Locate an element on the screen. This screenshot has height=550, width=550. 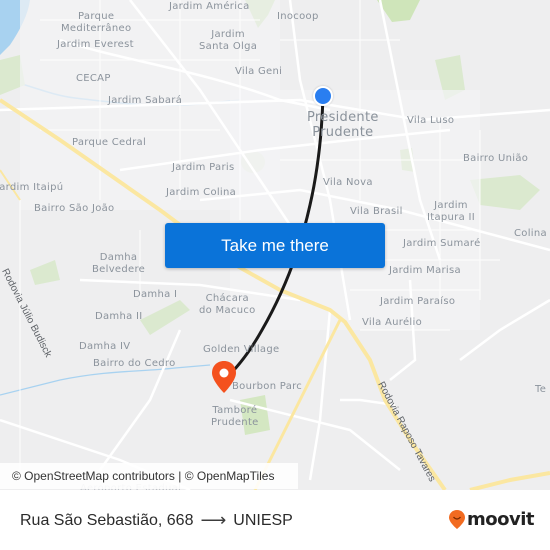
openmaptiles-attribution-link: © OpenMapTiles is located at coordinates (230, 476).